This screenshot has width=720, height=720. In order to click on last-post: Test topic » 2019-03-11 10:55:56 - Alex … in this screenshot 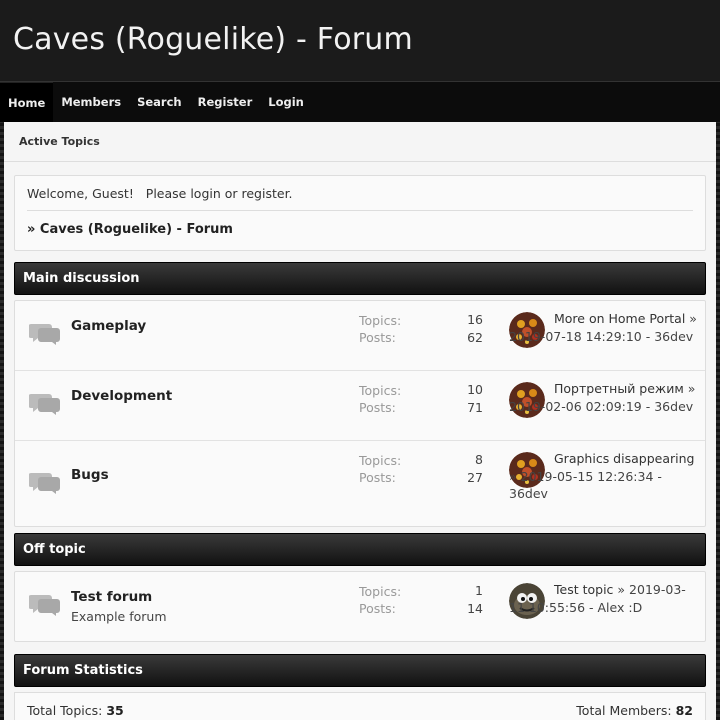, I will do `click(597, 598)`.